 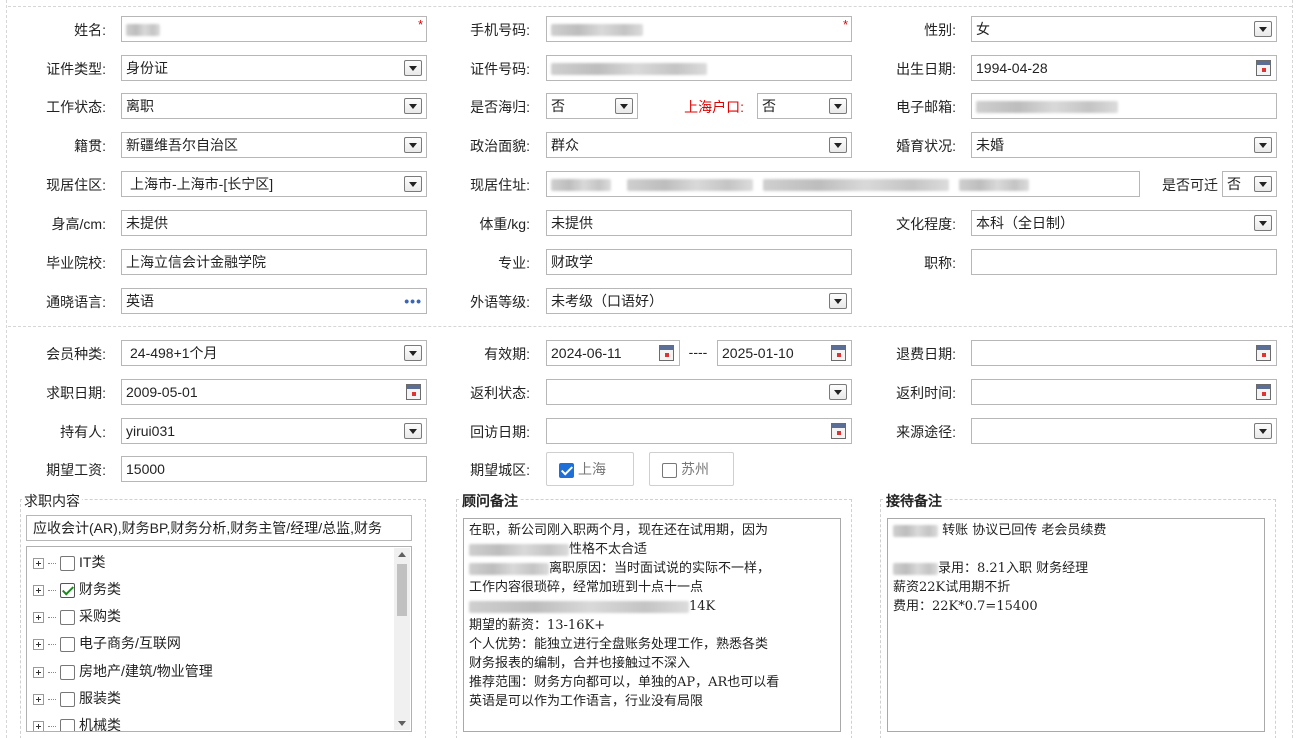 I want to click on note-line: 费用：22K*0.7=15400, so click(x=1076, y=606).